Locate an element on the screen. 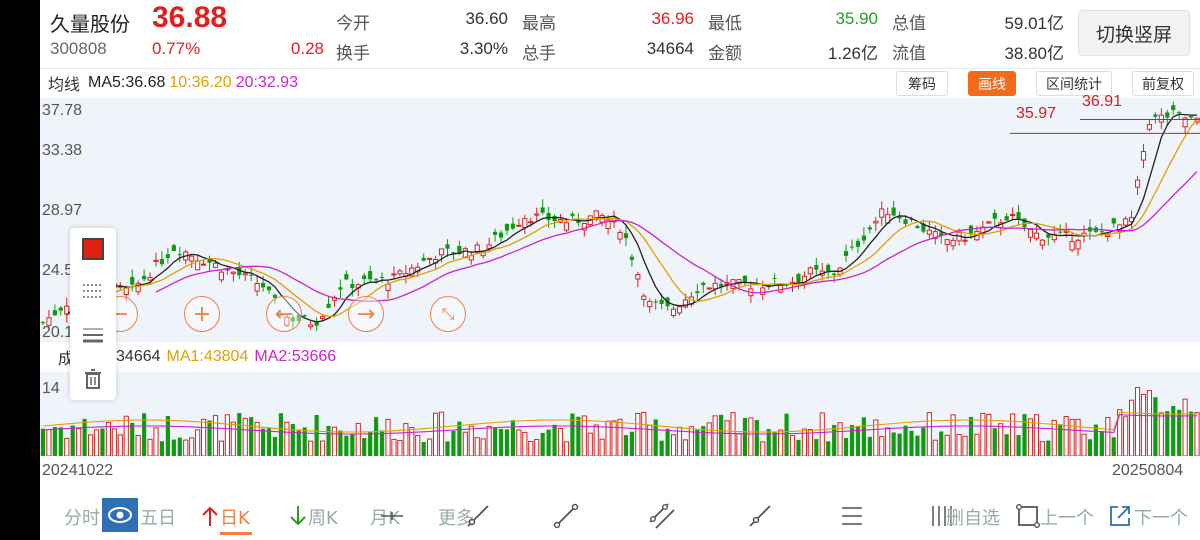 The height and width of the screenshot is (540, 1200). scroll-right-button: → is located at coordinates (366, 314).